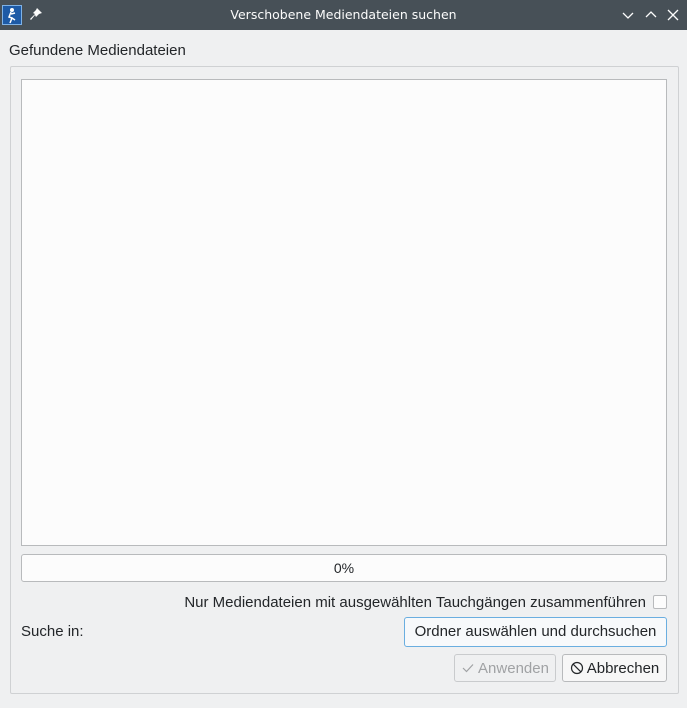 This screenshot has width=687, height=708. Describe the element at coordinates (623, 668) in the screenshot. I see `cancel-label: Abbrechen` at that location.